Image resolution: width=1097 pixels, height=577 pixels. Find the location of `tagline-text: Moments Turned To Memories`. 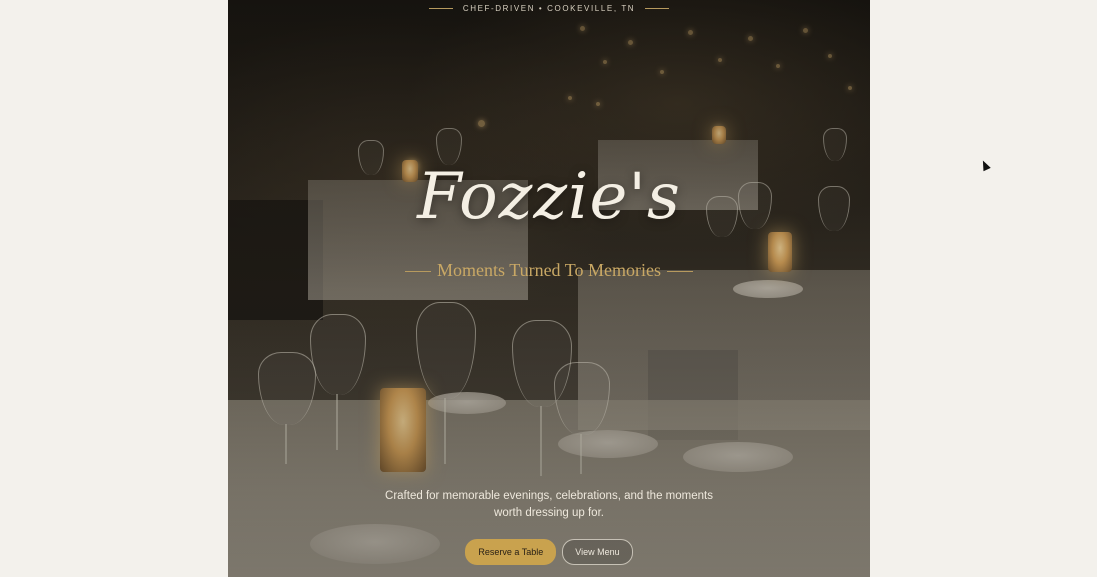

tagline-text: Moments Turned To Memories is located at coordinates (549, 270).